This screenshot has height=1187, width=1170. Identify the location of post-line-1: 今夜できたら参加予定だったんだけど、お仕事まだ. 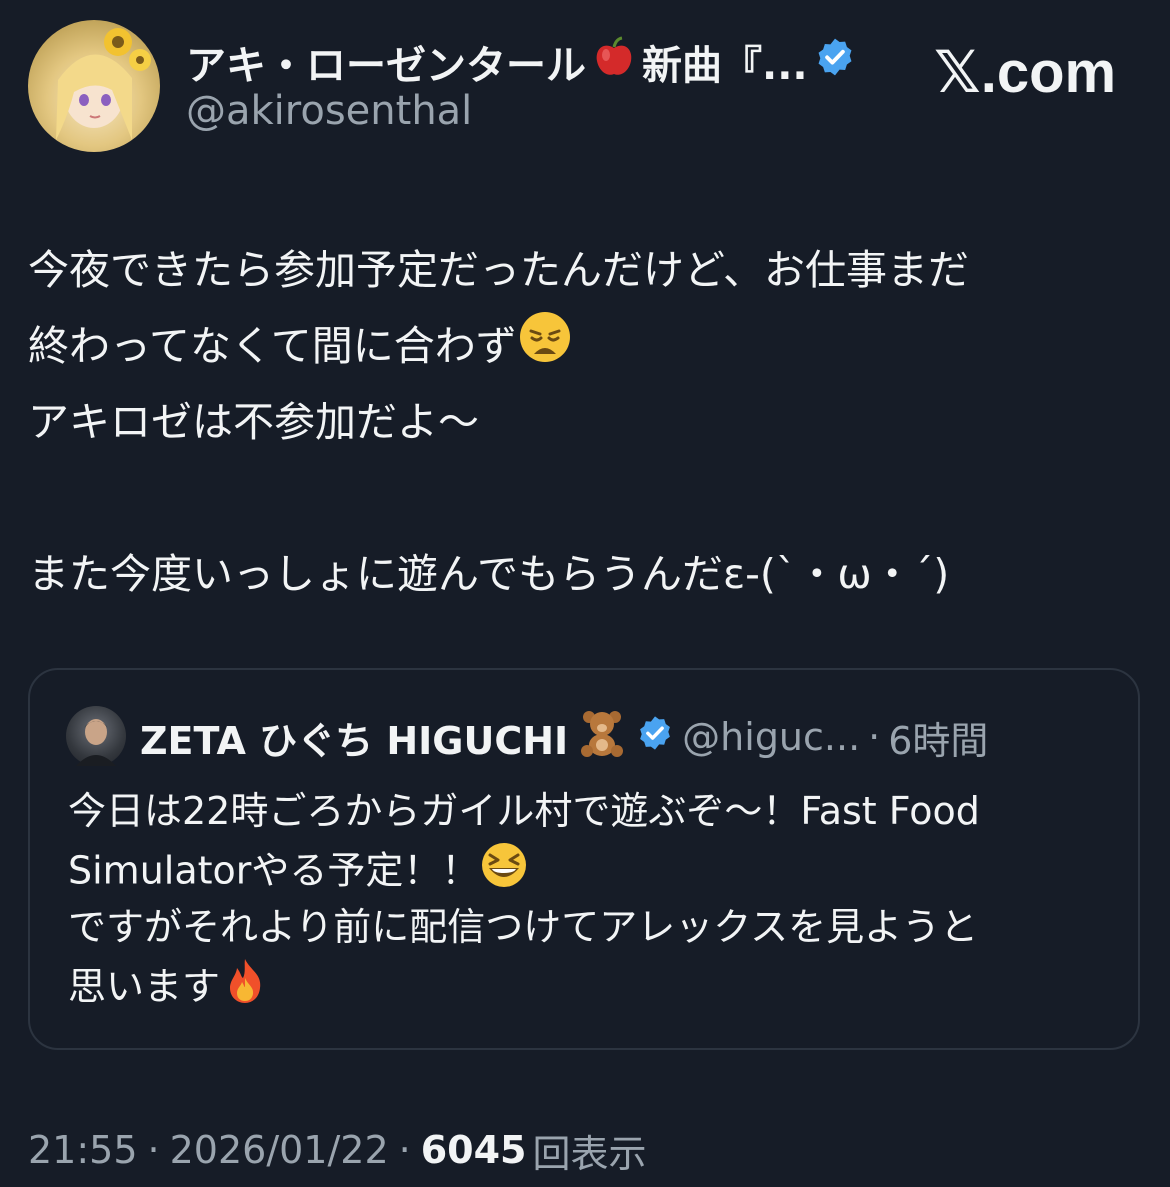
(498, 270).